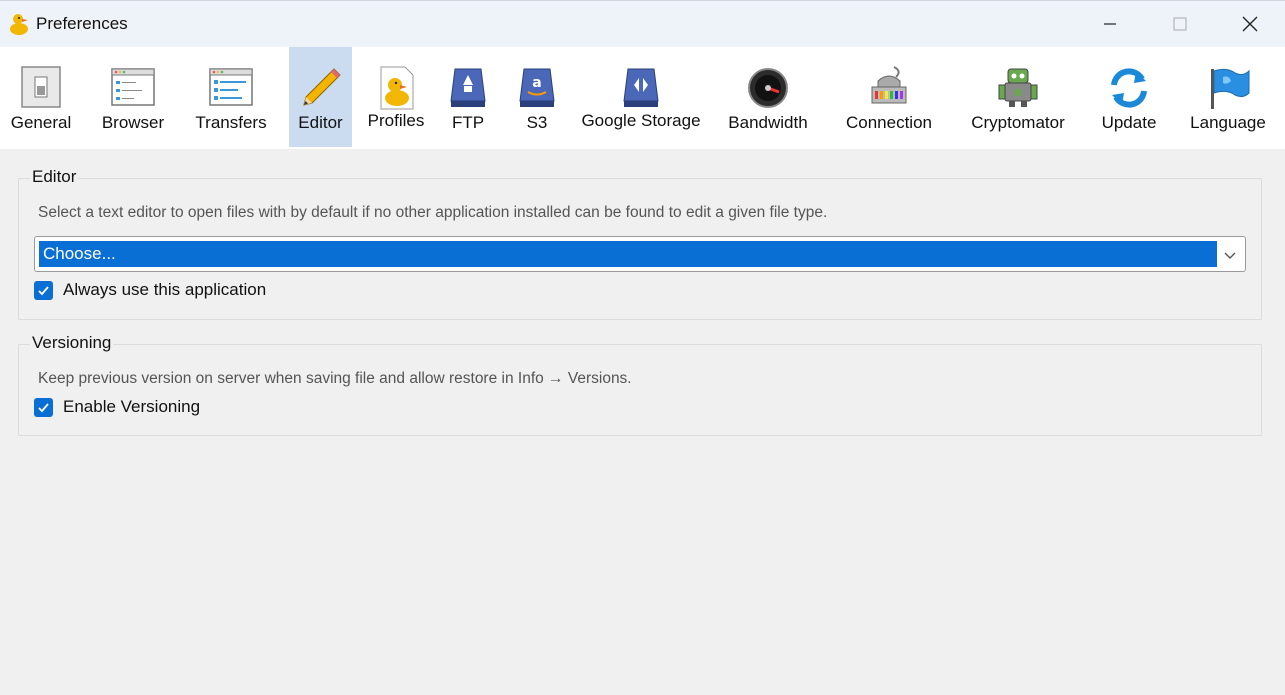 This screenshot has height=695, width=1285. I want to click on tab-label: Language, so click(1228, 122).